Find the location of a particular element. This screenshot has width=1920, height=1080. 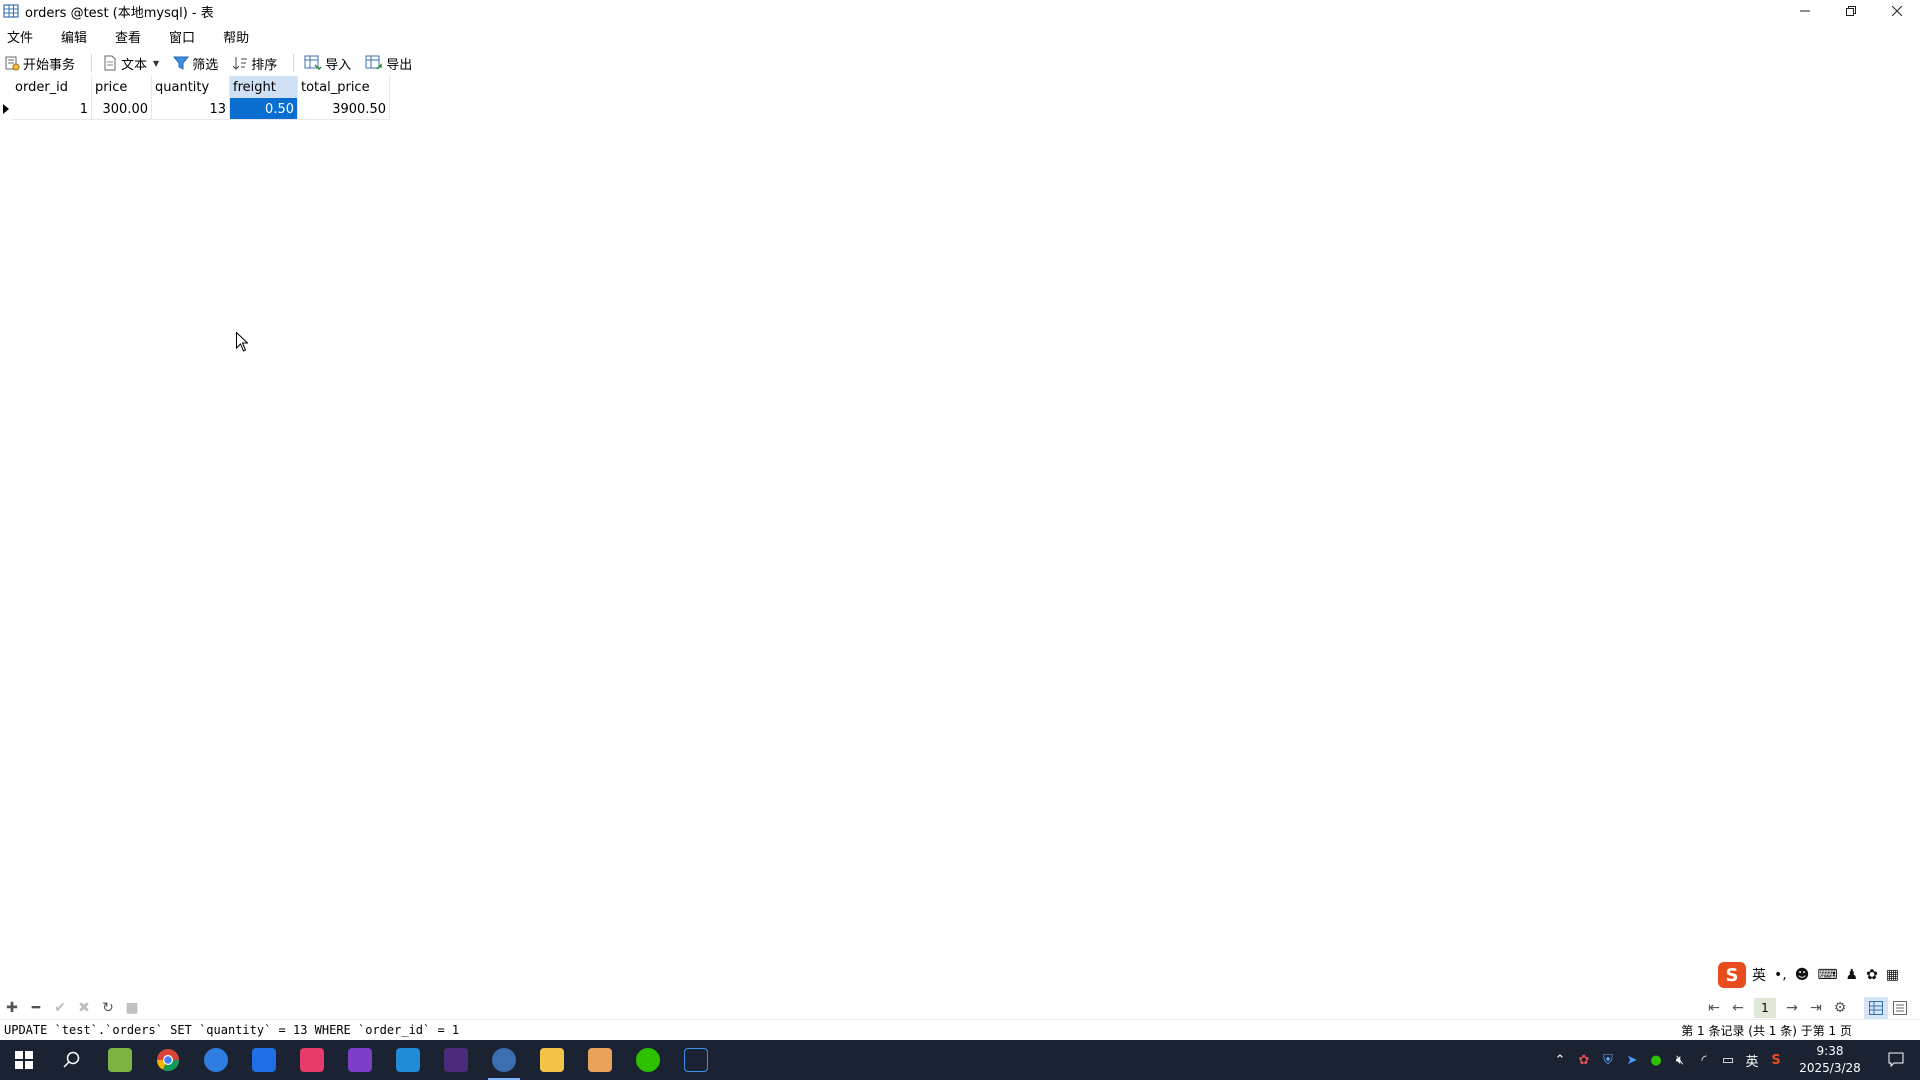

add-record-button: ✚ is located at coordinates (12, 1008).